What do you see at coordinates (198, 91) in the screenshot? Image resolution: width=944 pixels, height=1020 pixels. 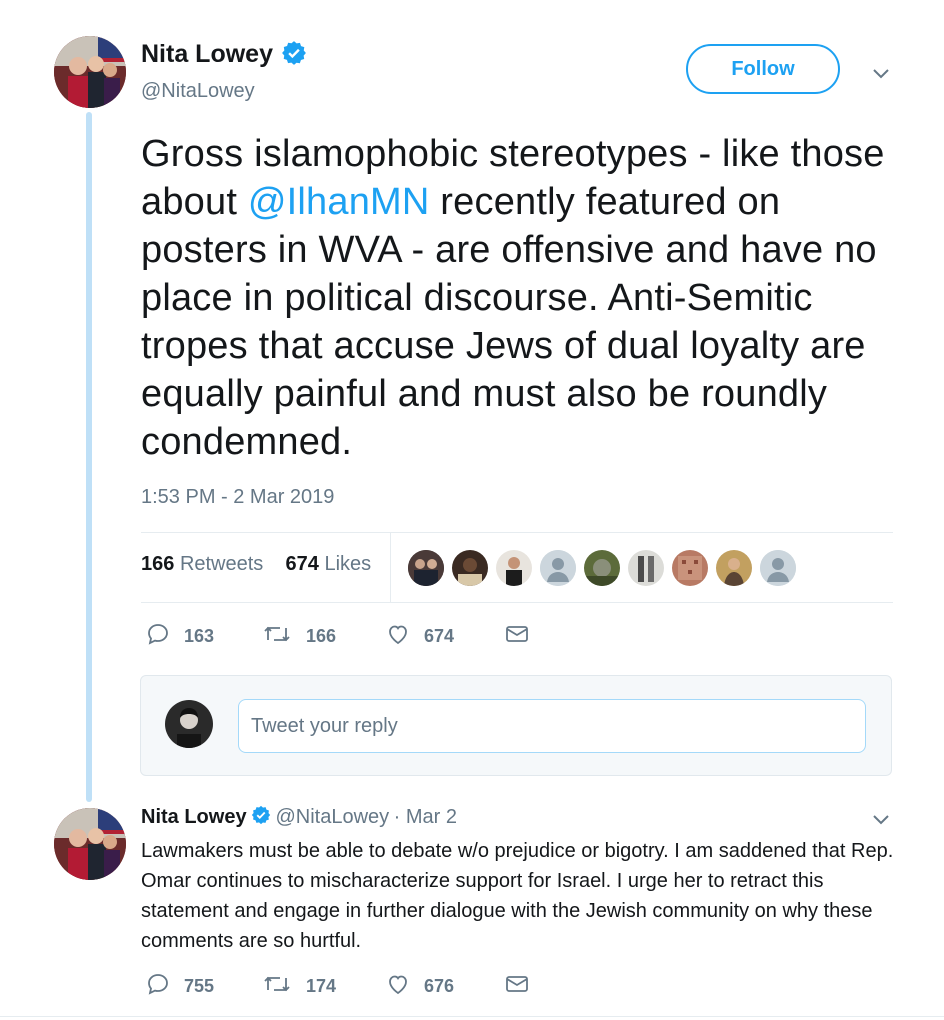 I see `author-handle: @NitaLowey` at bounding box center [198, 91].